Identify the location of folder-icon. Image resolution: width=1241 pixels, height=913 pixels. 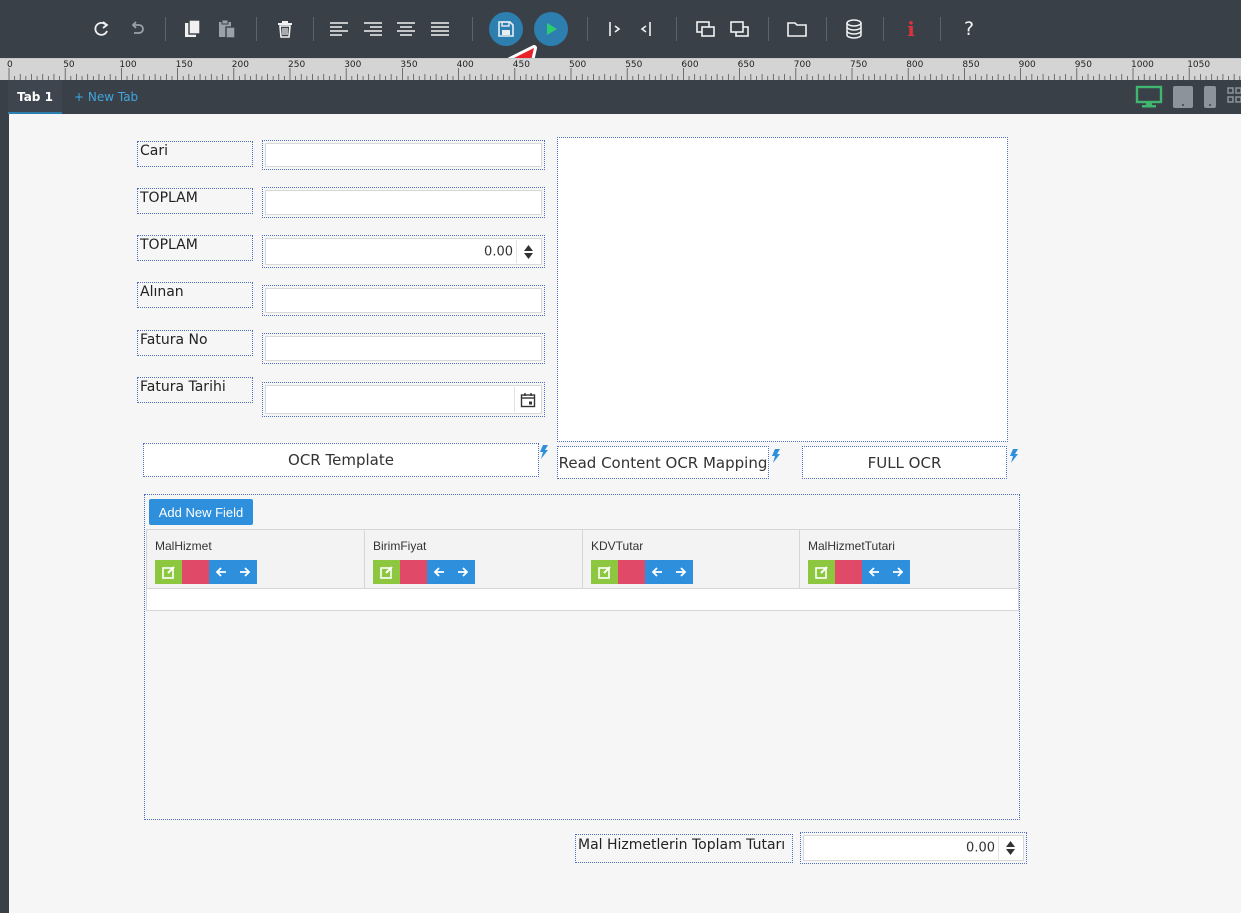
(797, 29).